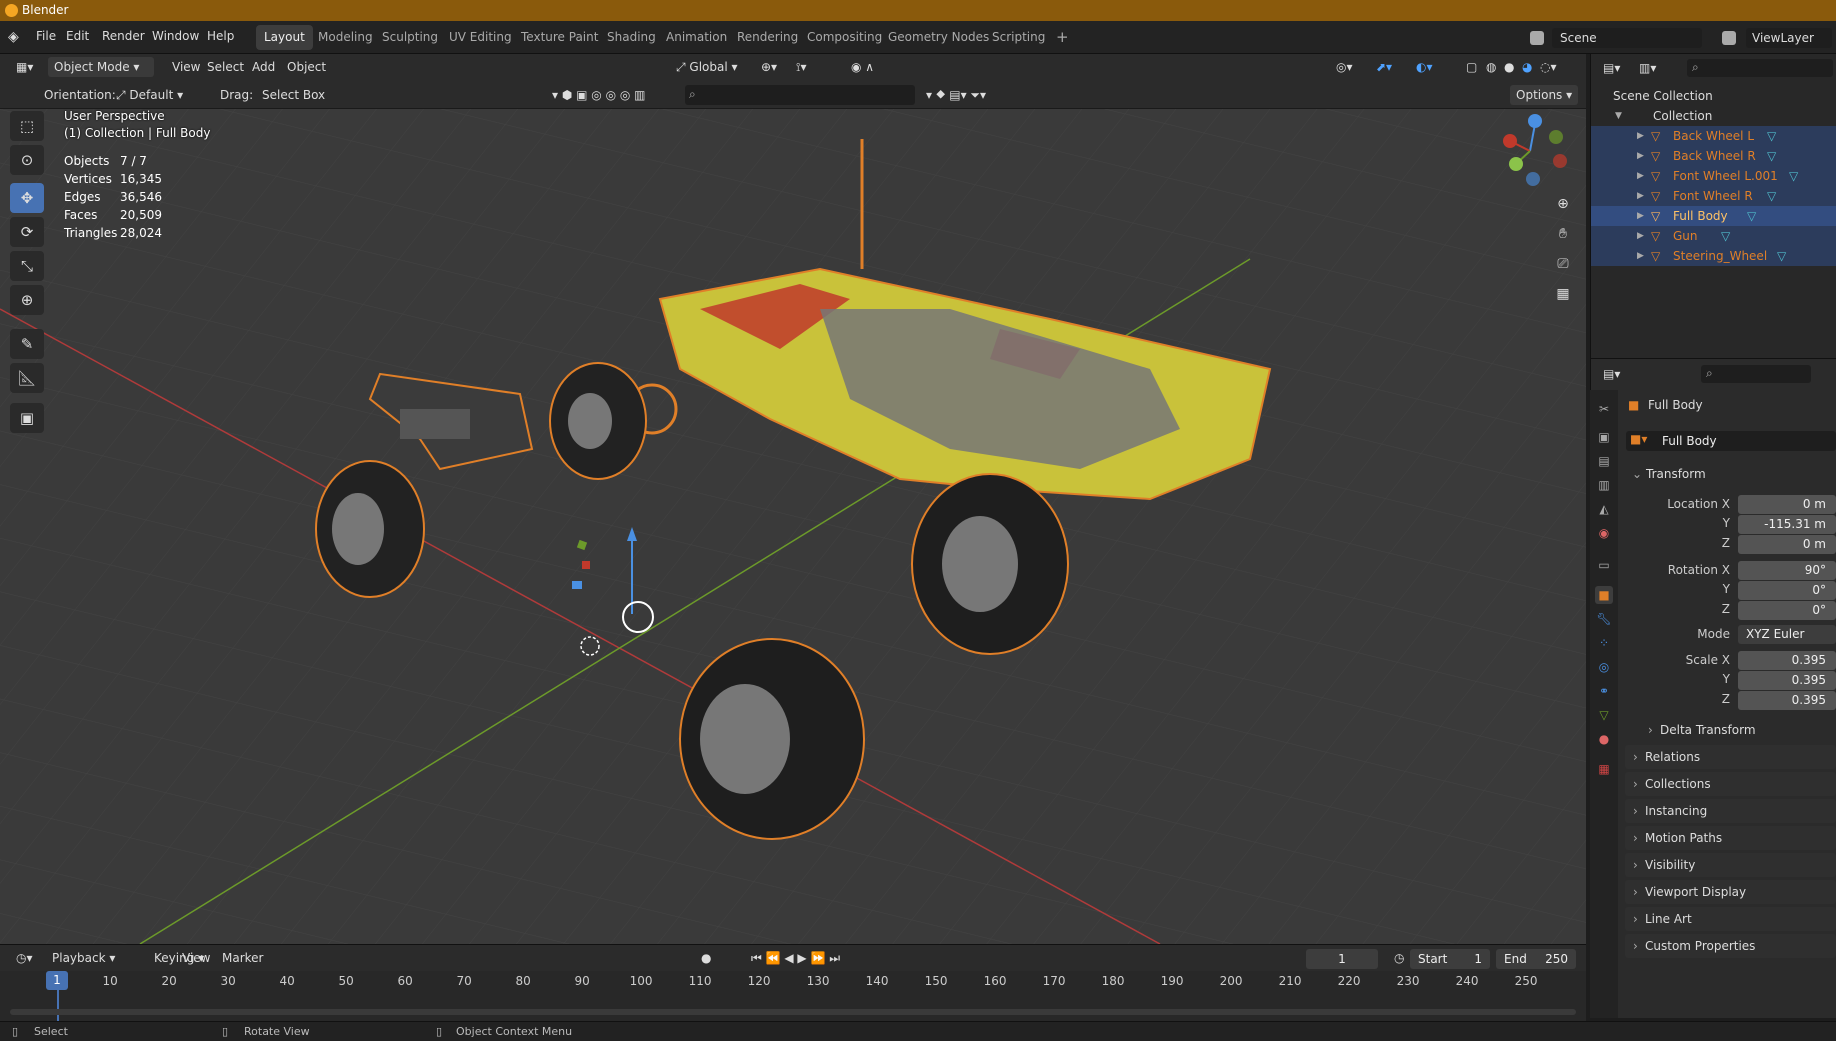 This screenshot has width=1836, height=1041. I want to click on playhead: 1, so click(57, 980).